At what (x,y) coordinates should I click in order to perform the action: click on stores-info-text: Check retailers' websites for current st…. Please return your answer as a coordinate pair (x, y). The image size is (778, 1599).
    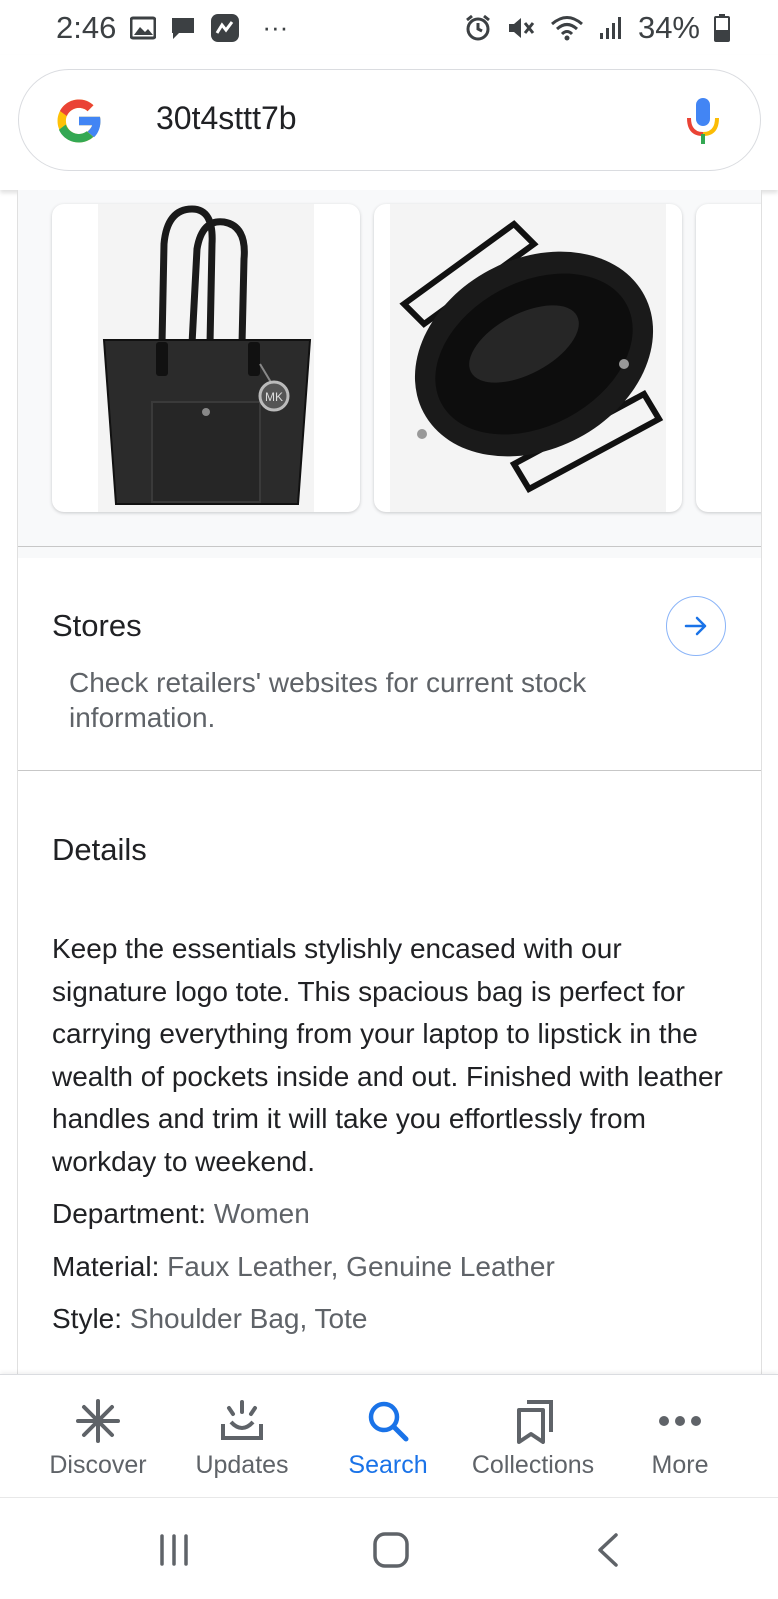
    Looking at the image, I should click on (328, 700).